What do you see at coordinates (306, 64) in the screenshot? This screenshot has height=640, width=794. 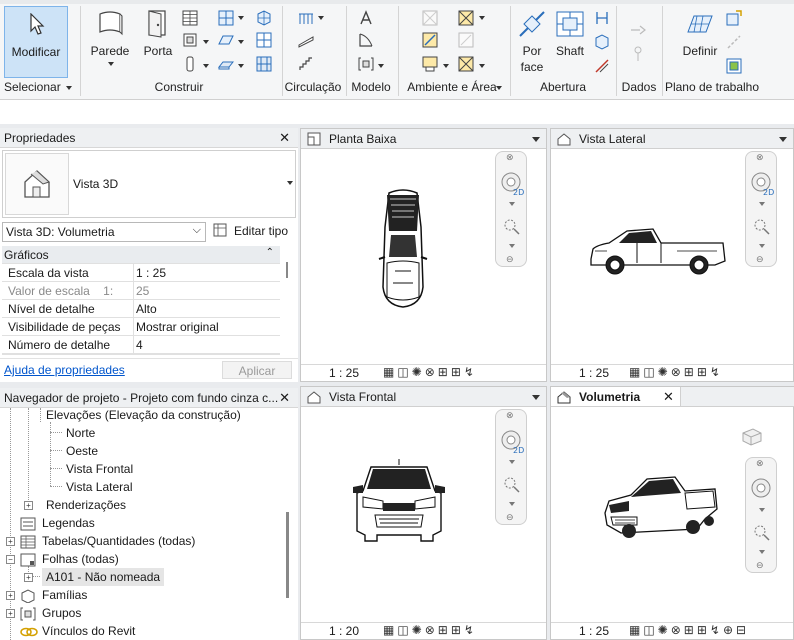 I see `stair-icon` at bounding box center [306, 64].